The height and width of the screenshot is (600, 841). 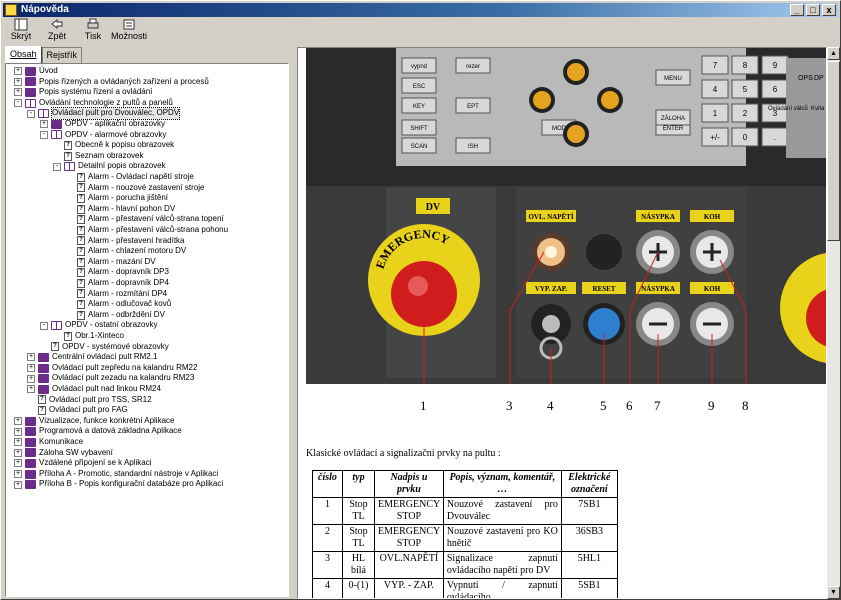 I want to click on tree-item-label: Alarm - rozmítání DP4, so click(x=128, y=293).